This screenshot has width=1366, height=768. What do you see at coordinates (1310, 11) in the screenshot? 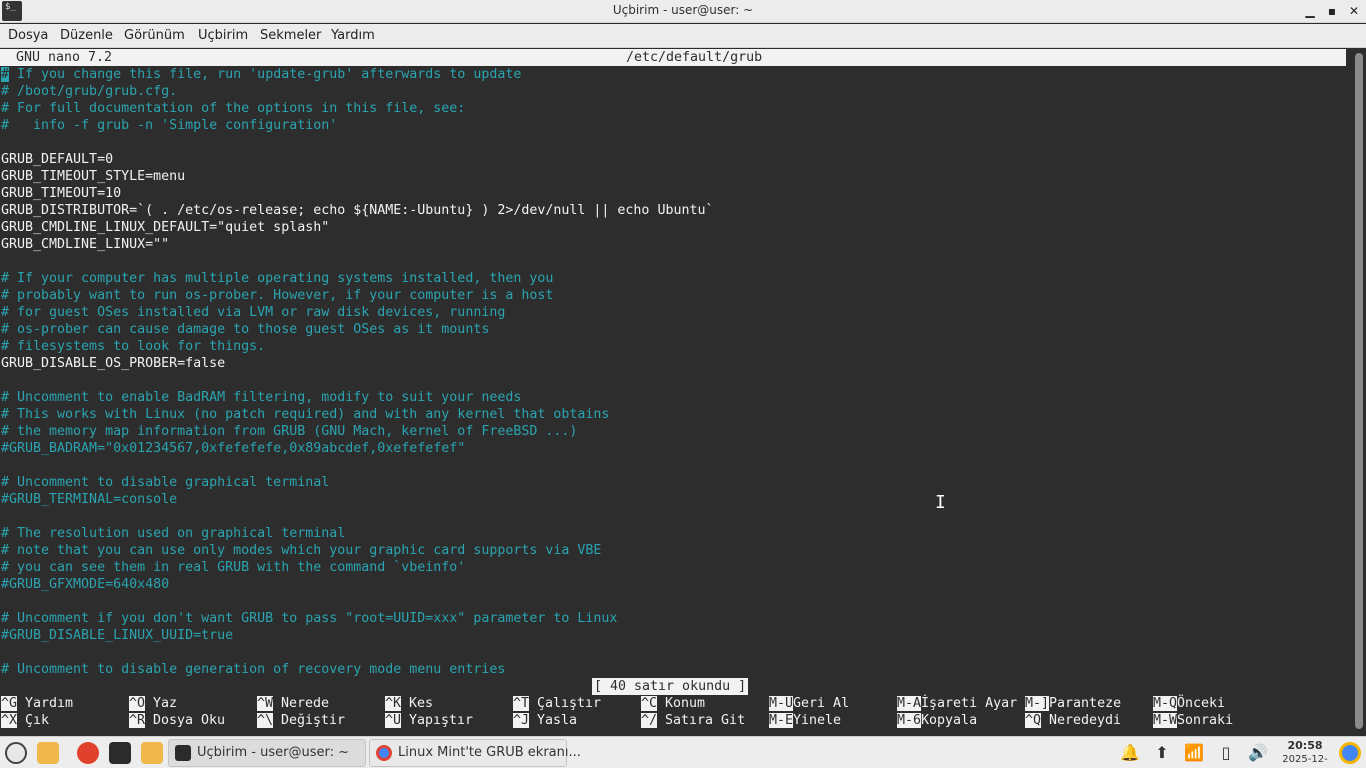
I see `minimize-button: ▁` at bounding box center [1310, 11].